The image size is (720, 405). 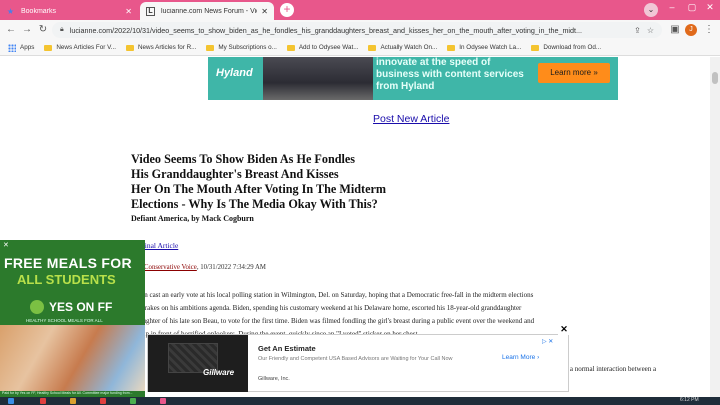 I want to click on bookmark-star-icon: ☆, so click(x=650, y=30).